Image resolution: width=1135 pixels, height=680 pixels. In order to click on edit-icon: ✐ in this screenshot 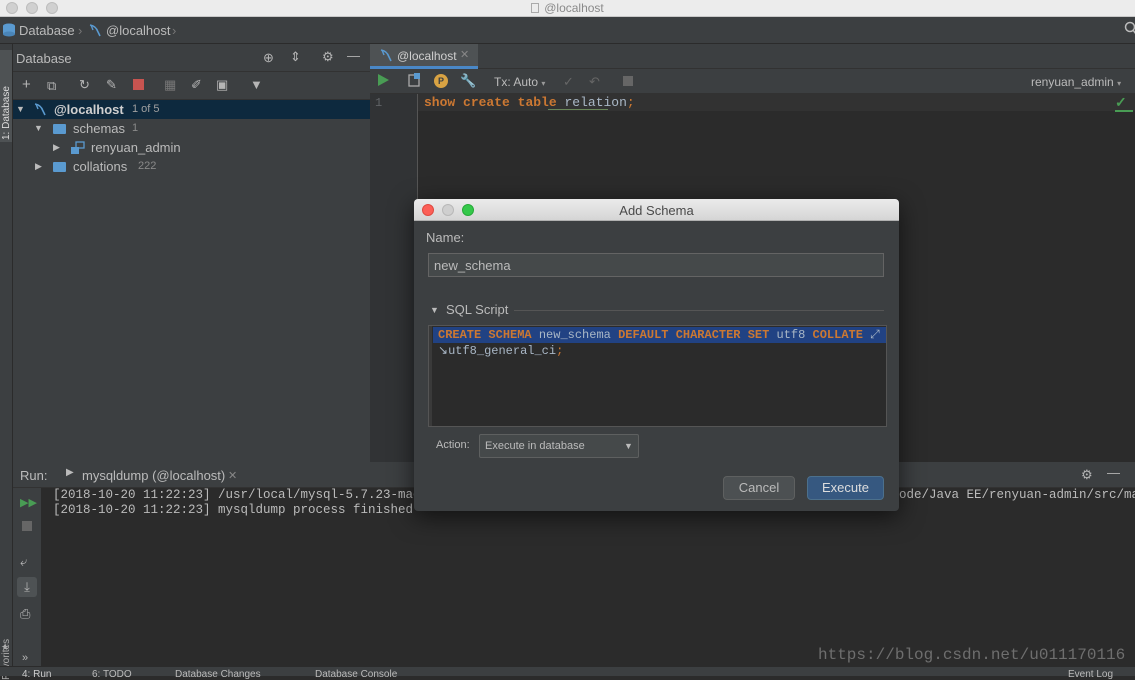, I will do `click(196, 85)`.